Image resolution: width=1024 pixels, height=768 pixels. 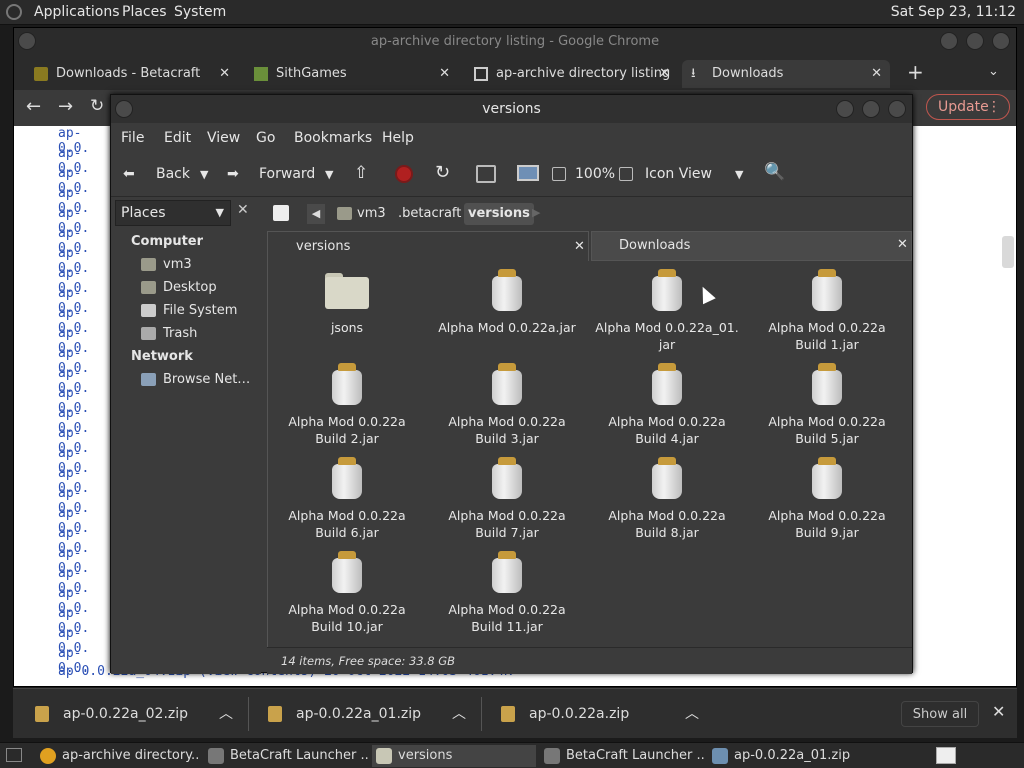 What do you see at coordinates (173, 174) in the screenshot?
I see `back-button: Back` at bounding box center [173, 174].